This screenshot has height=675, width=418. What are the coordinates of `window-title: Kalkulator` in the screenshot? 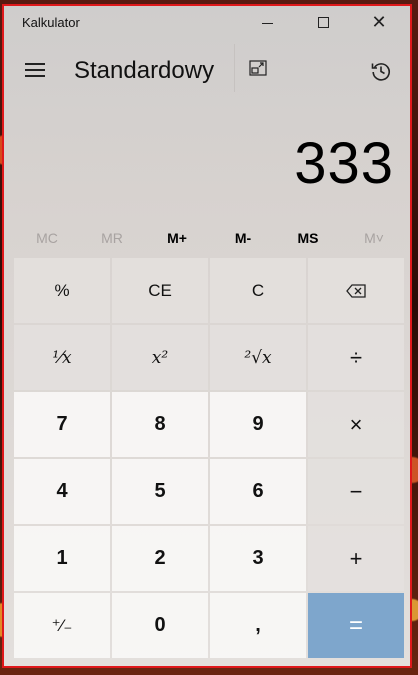 It's located at (51, 22).